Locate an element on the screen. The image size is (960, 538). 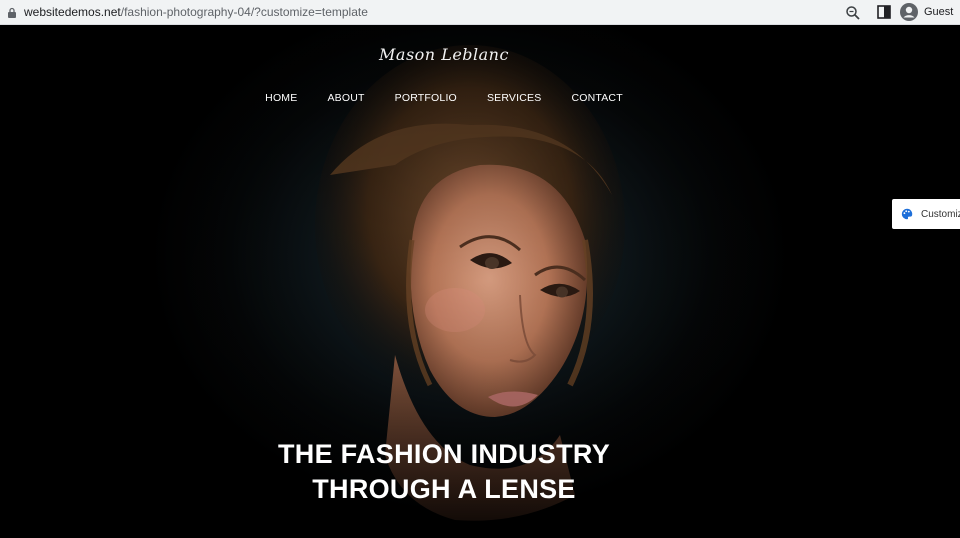
url-host: websitedemos.net is located at coordinates (72, 12).